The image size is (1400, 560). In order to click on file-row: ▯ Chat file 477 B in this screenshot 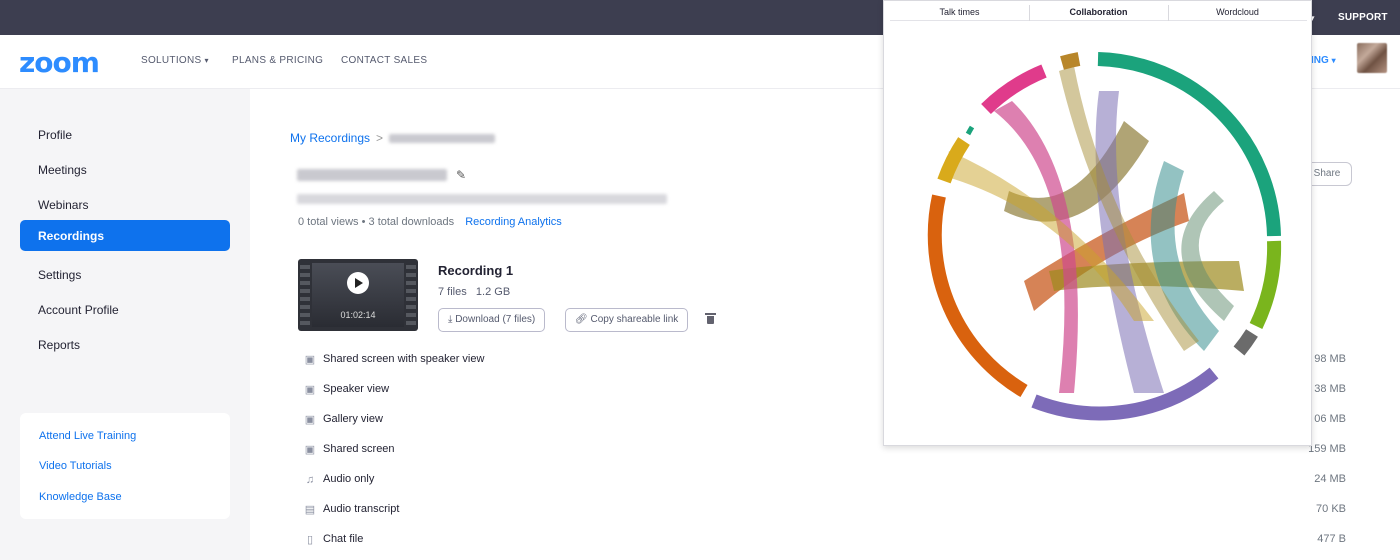, I will do `click(829, 542)`.